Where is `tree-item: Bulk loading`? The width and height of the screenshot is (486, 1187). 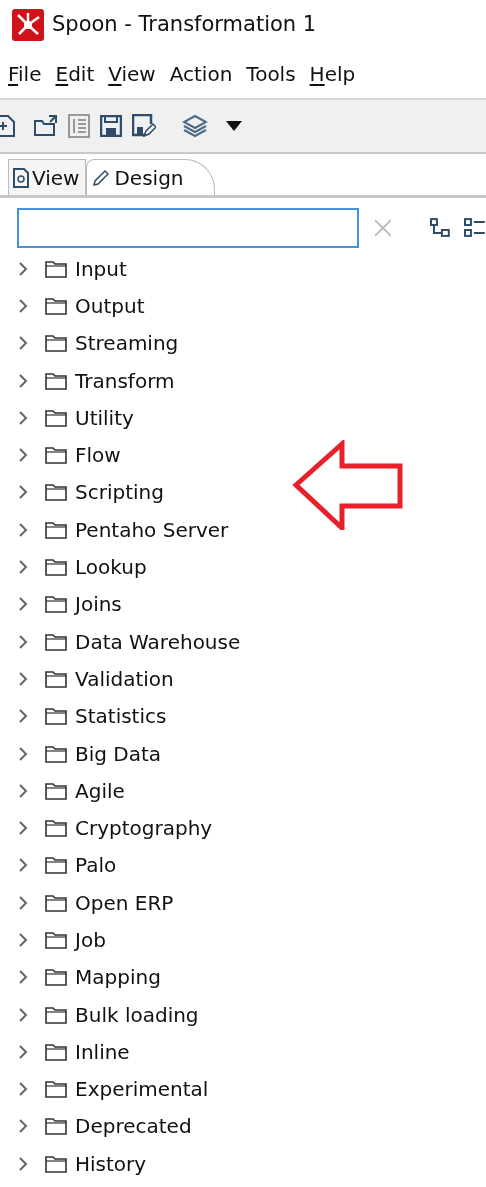 tree-item: Bulk loading is located at coordinates (137, 1014).